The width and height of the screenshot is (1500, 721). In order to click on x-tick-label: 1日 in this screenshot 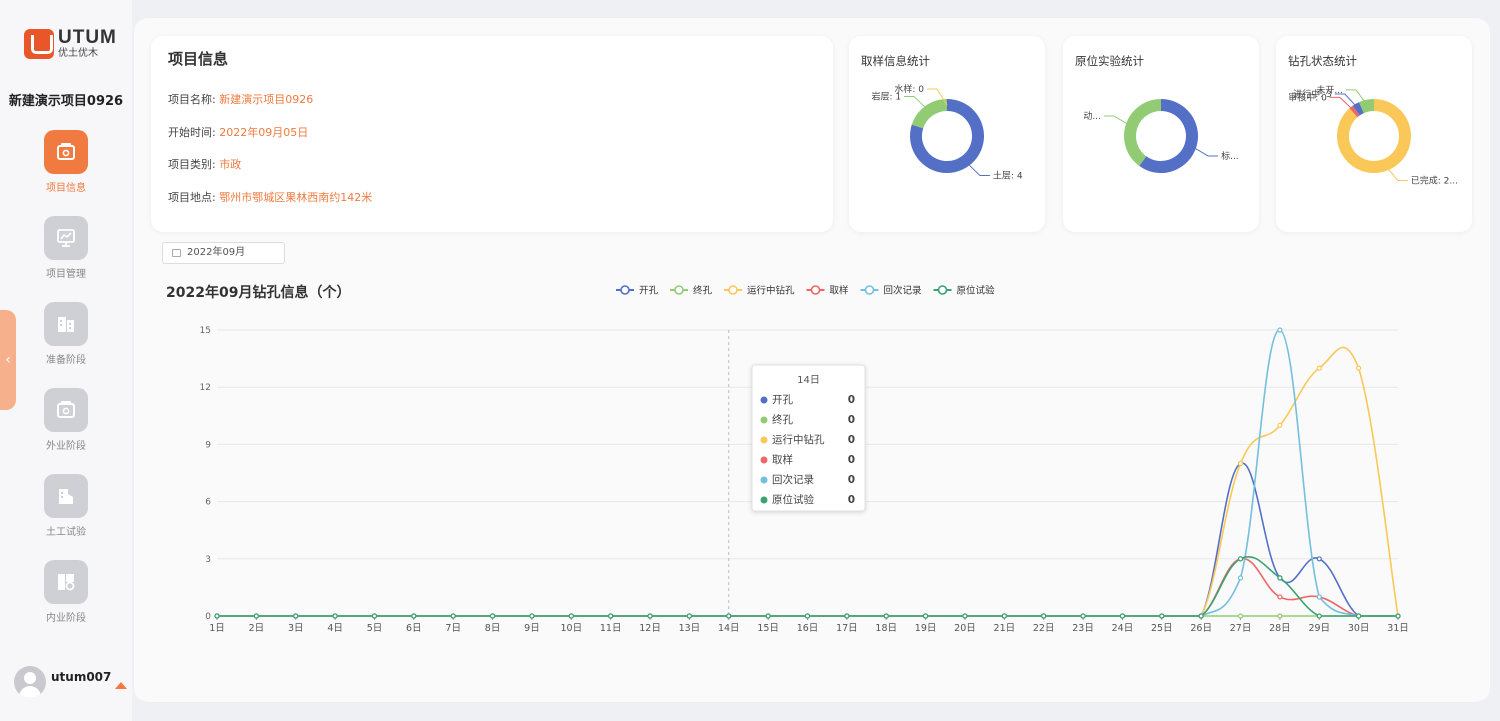, I will do `click(217, 628)`.